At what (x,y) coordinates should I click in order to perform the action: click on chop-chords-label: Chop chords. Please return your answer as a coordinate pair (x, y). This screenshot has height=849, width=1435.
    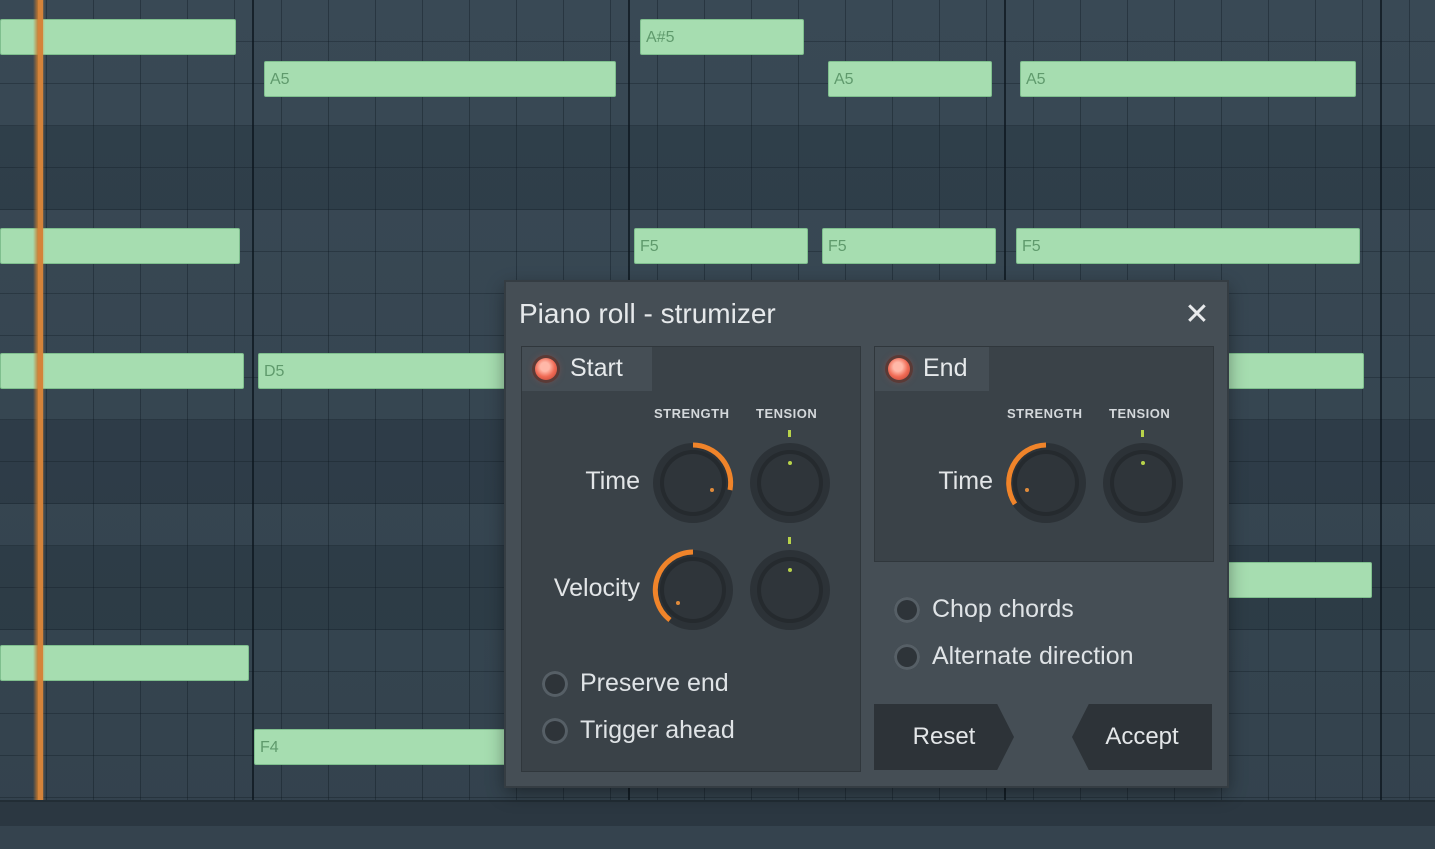
    Looking at the image, I should click on (1003, 609).